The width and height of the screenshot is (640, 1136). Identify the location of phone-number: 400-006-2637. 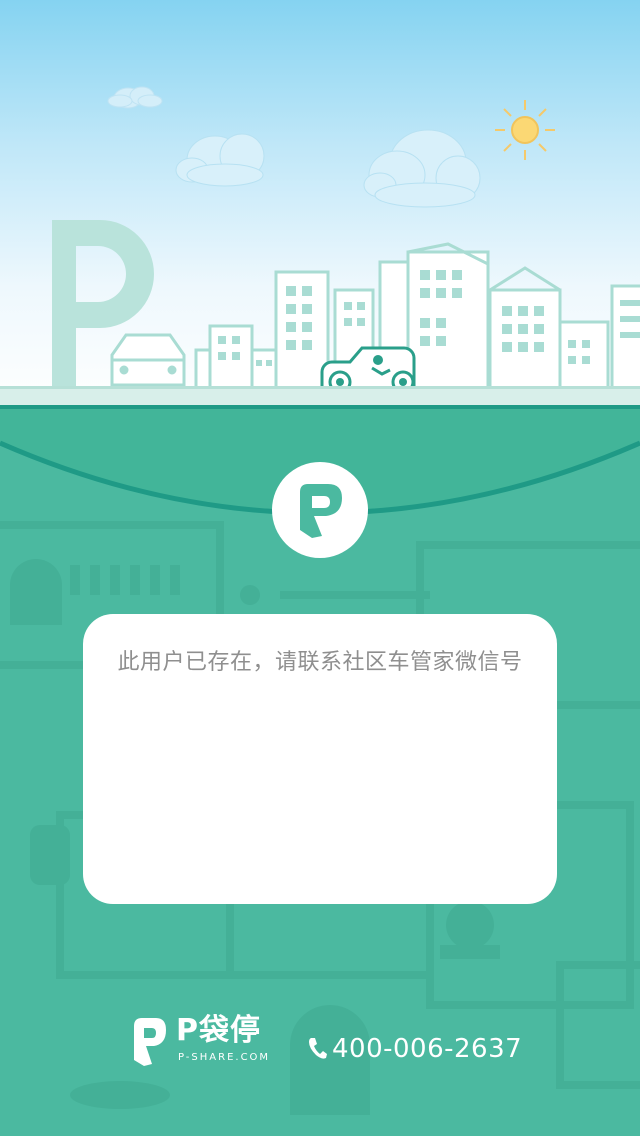
(427, 1049).